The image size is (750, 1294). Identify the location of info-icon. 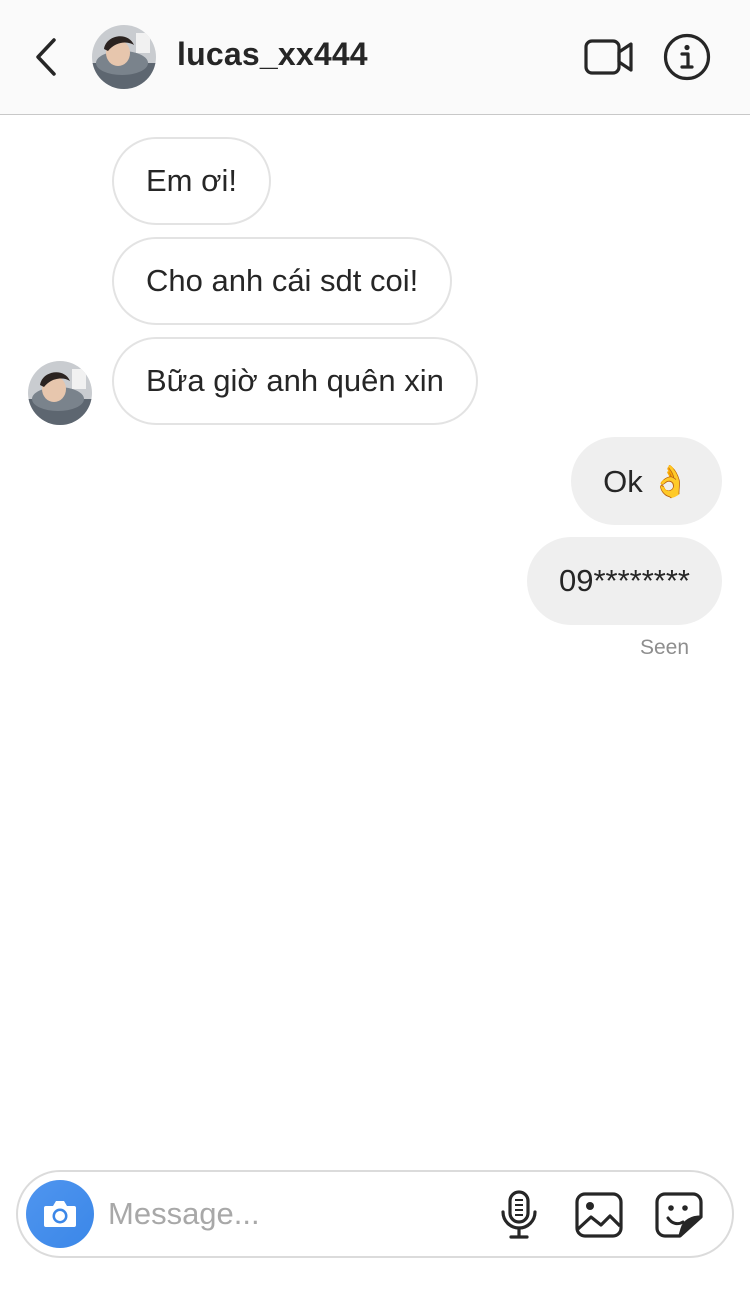
(687, 57).